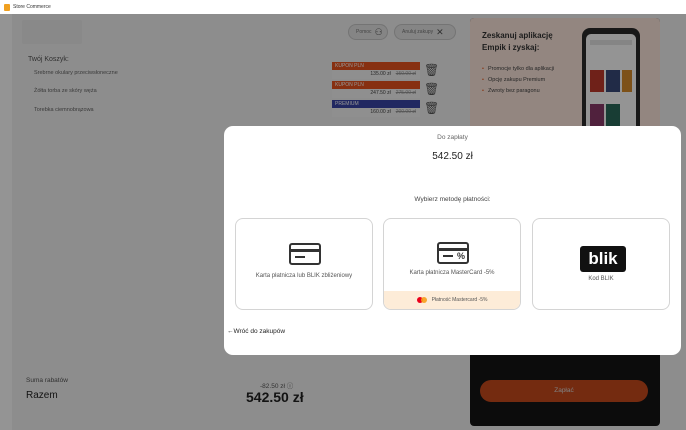 This screenshot has height=430, width=686. What do you see at coordinates (453, 253) in the screenshot?
I see `card-discount-icon: %` at bounding box center [453, 253].